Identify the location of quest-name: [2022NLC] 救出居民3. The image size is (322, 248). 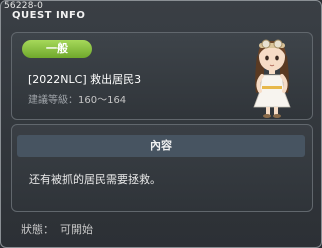
(85, 79).